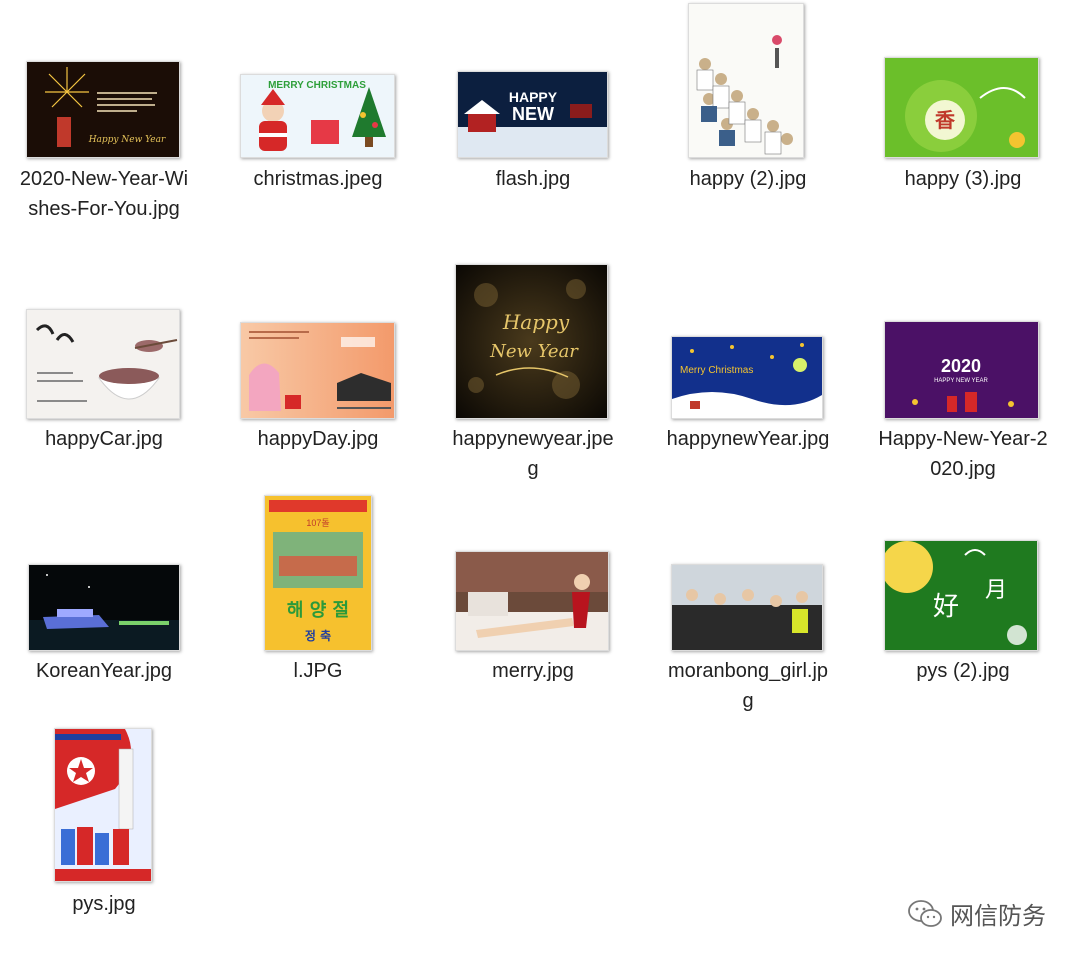 This screenshot has width=1080, height=961. What do you see at coordinates (946, 607) in the screenshot?
I see `thumb-text: 好` at bounding box center [946, 607].